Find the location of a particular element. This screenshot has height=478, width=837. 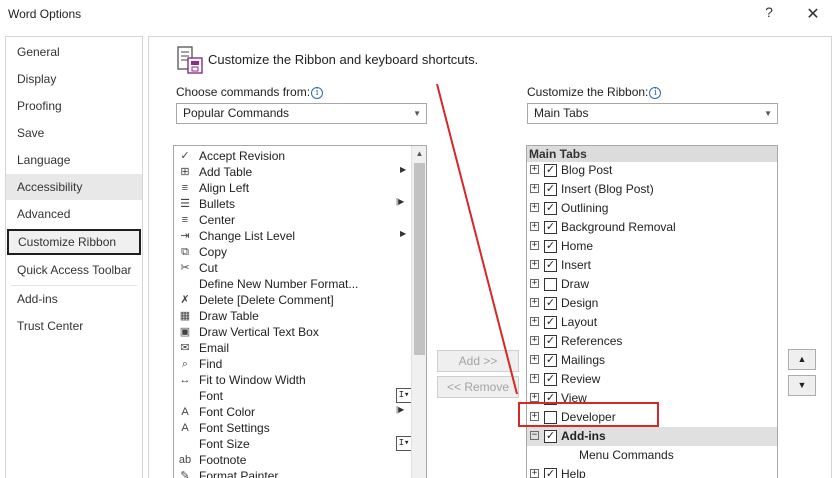

tab-item: + ✓ Mailings is located at coordinates (652, 360).